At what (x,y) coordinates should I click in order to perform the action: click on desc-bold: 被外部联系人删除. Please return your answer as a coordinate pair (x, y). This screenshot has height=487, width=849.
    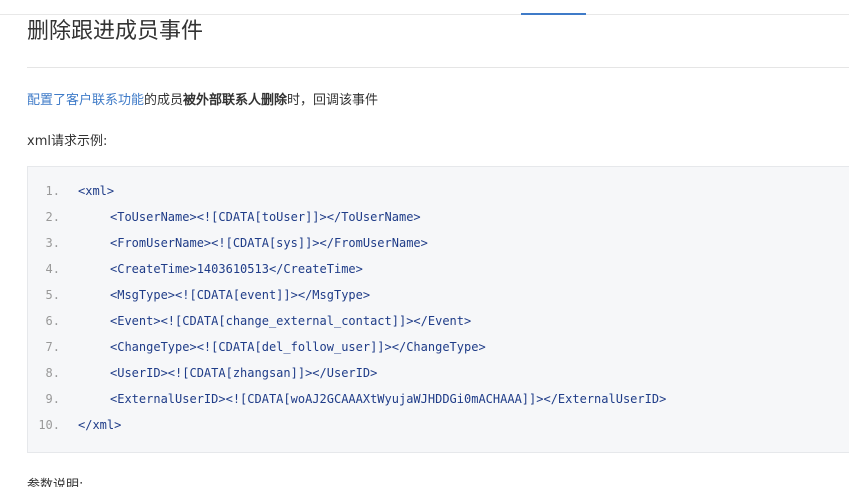
    Looking at the image, I should click on (235, 100).